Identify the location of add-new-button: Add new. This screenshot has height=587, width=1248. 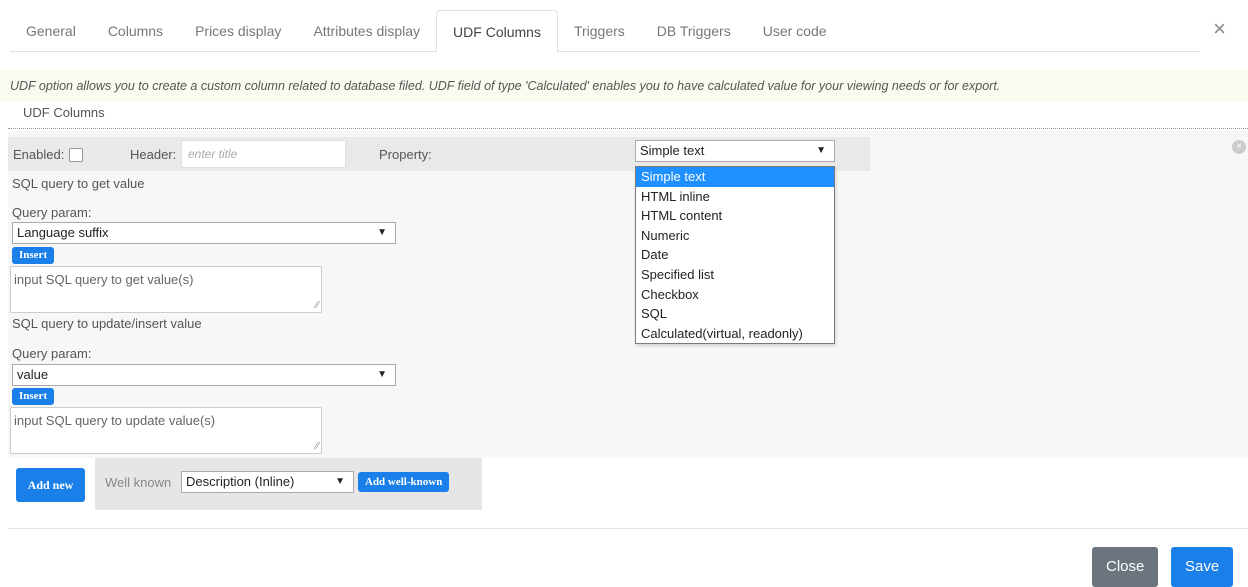
(50, 485).